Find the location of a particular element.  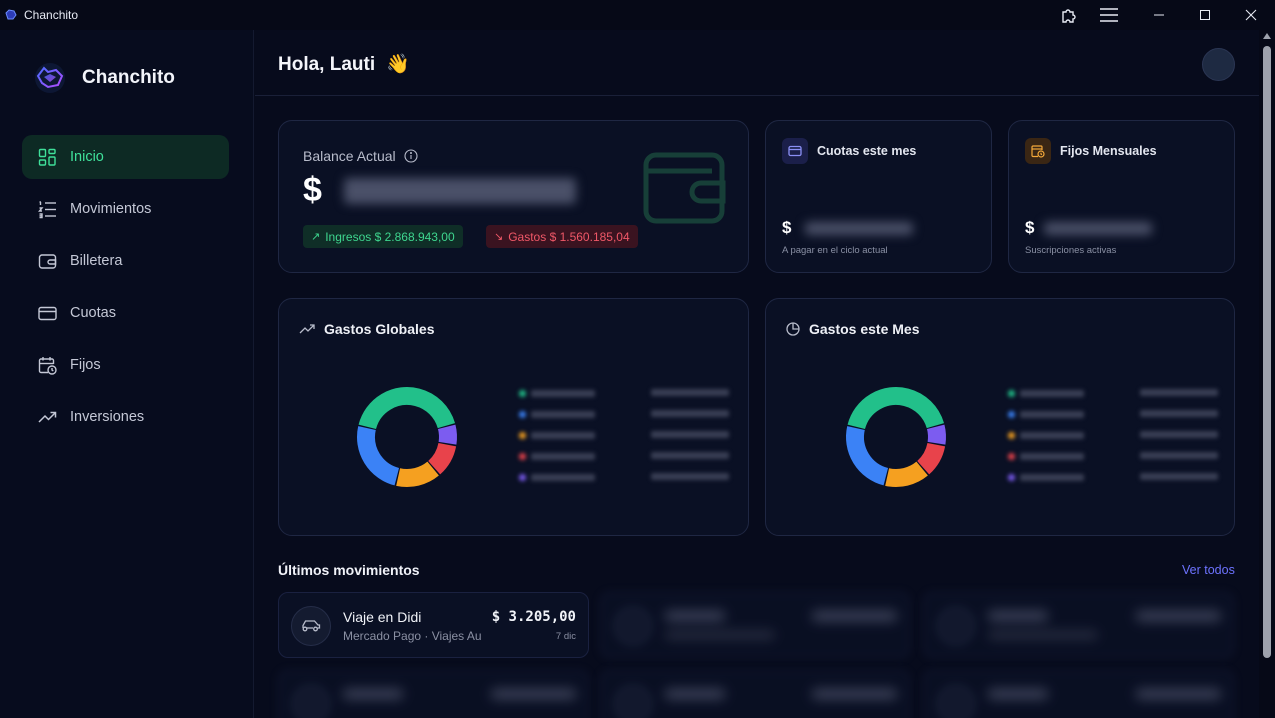

movement-amount: $ 3.205,00 is located at coordinates (533, 617).